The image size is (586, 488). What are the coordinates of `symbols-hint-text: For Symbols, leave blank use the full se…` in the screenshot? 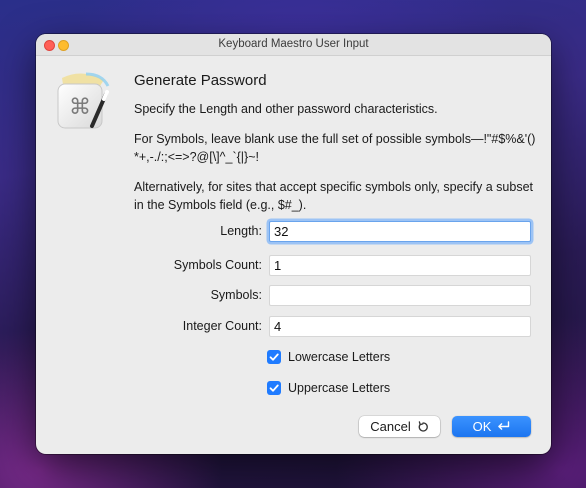 It's located at (335, 148).